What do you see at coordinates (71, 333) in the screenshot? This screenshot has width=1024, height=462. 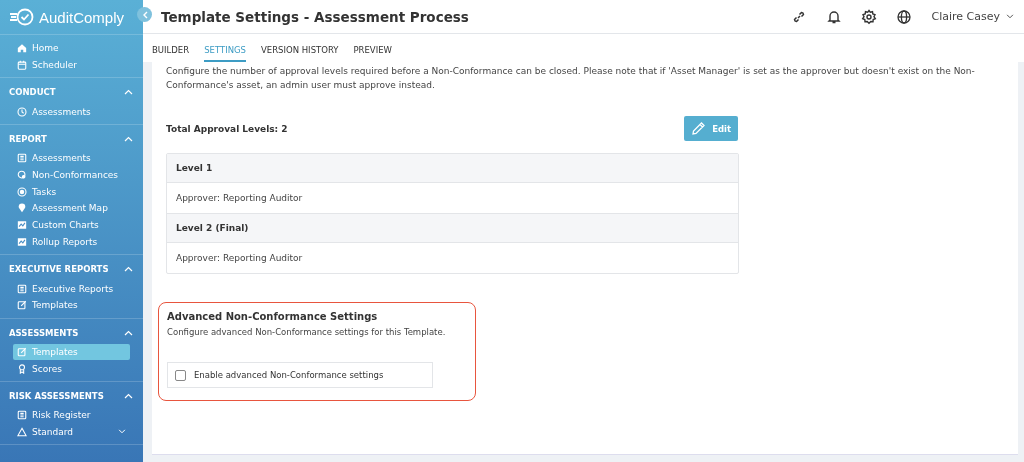 I see `section-header: ASSESSMENTS` at bounding box center [71, 333].